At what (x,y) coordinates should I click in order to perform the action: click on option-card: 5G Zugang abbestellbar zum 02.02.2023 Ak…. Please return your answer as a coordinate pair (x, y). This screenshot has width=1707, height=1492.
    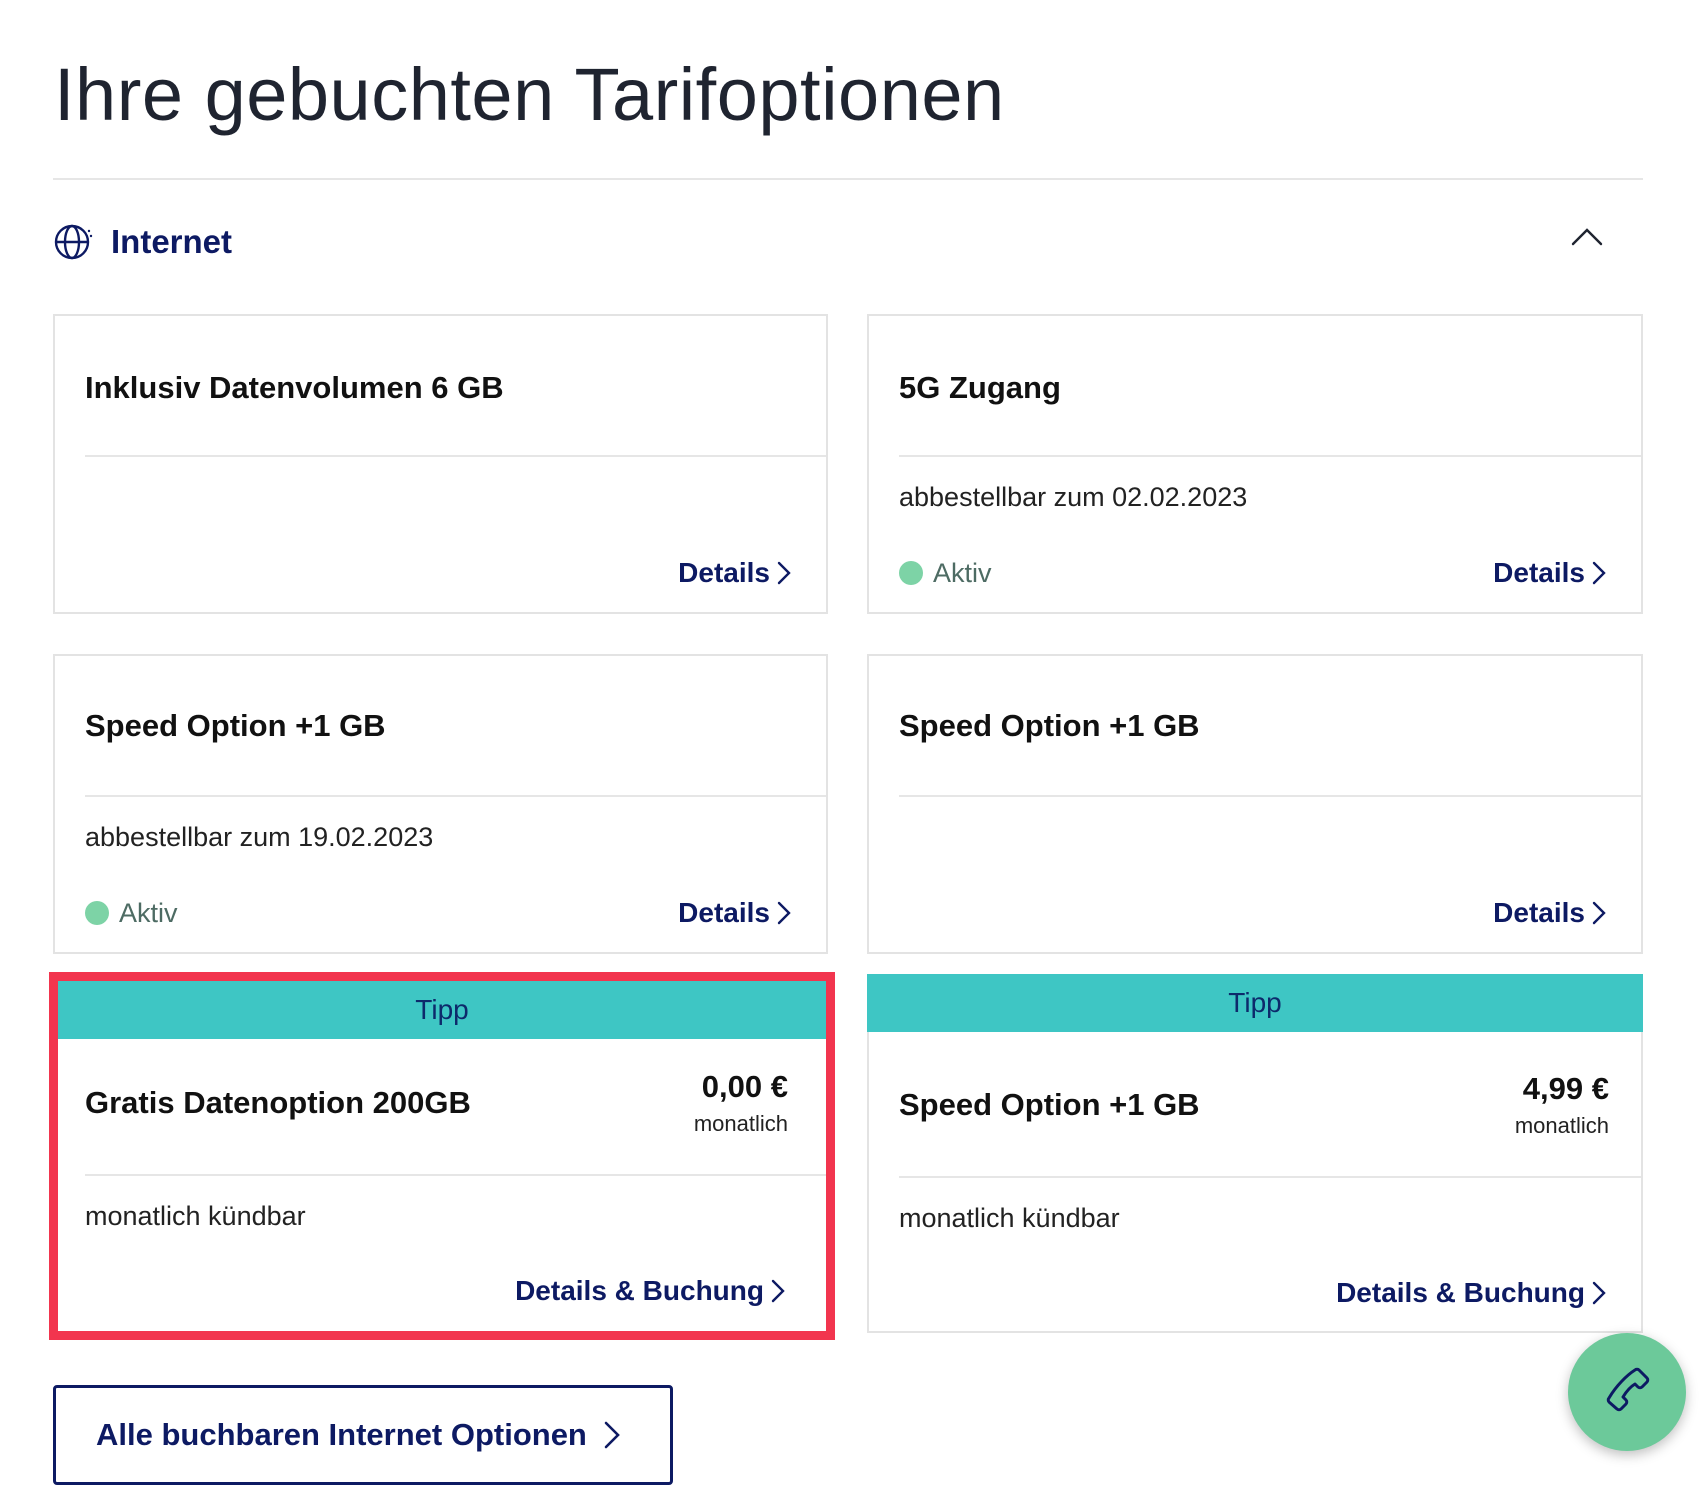
    Looking at the image, I should click on (1255, 464).